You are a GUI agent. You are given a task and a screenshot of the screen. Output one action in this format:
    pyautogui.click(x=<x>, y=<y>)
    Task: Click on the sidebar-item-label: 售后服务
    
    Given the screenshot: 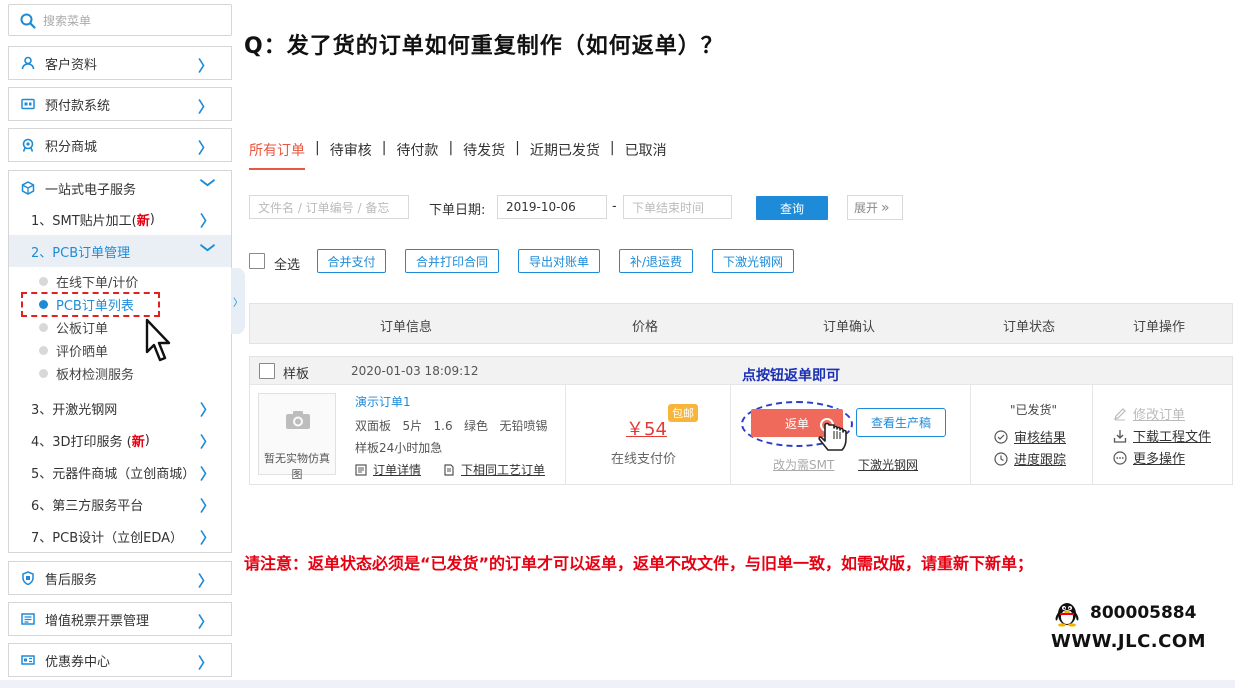 What is the action you would take?
    pyautogui.click(x=71, y=578)
    